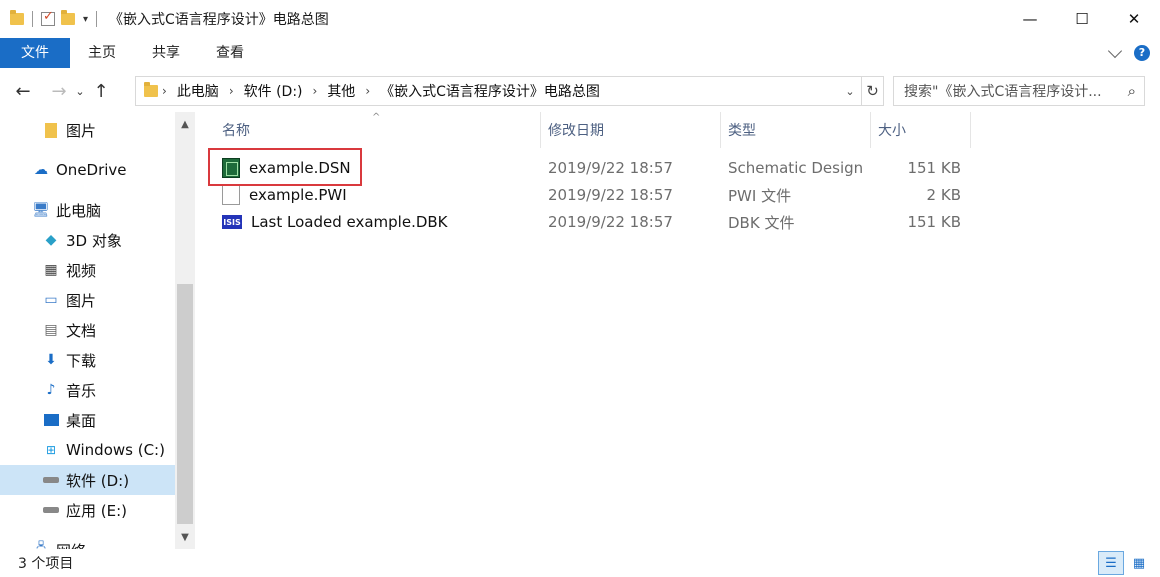 The height and width of the screenshot is (577, 1160). What do you see at coordinates (185, 404) in the screenshot?
I see `scrollbar-thumb` at bounding box center [185, 404].